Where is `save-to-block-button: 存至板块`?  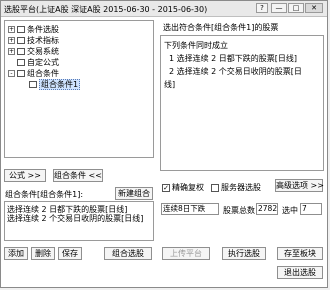
save-to-block-button: 存至板块 is located at coordinates (300, 253).